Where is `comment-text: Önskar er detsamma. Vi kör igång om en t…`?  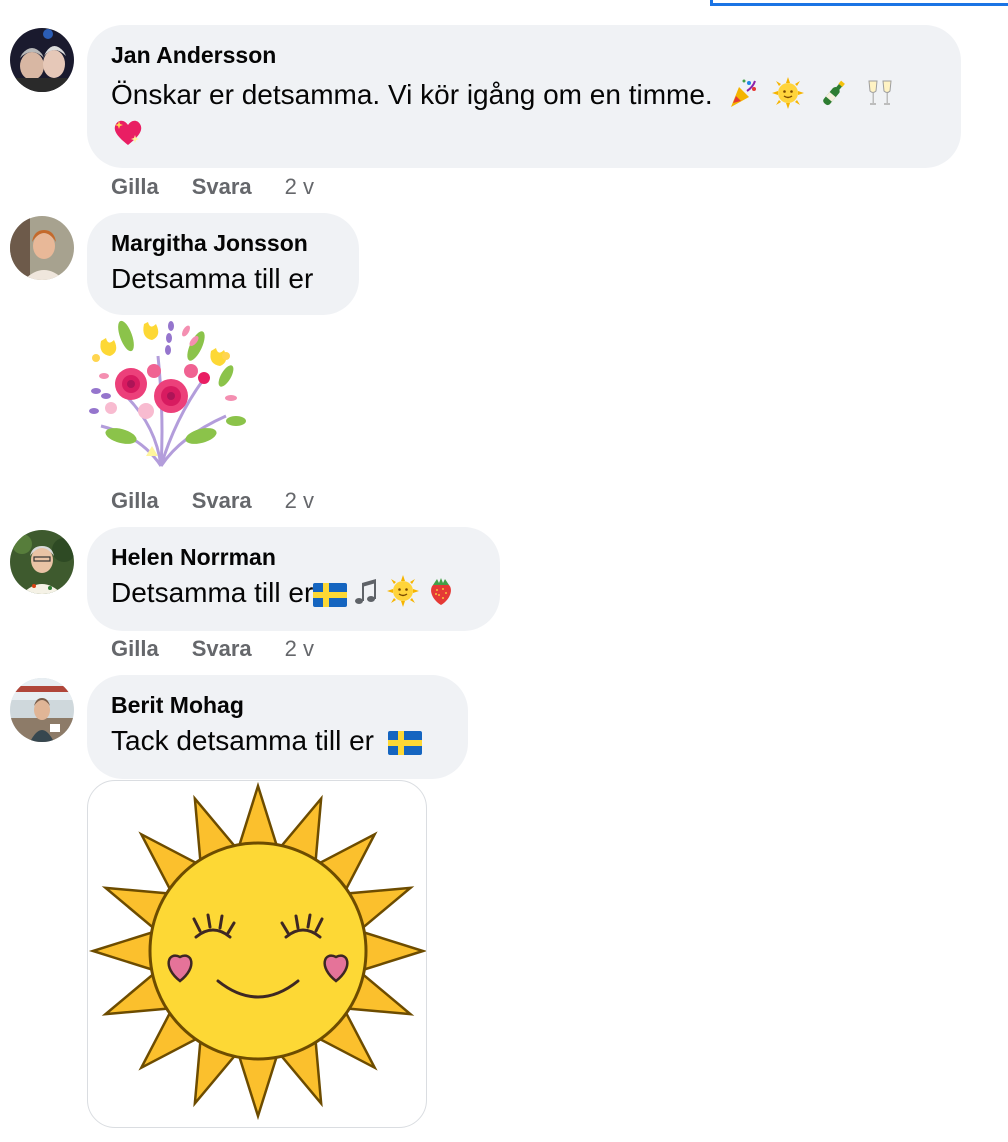
comment-text: Önskar er detsamma. Vi kör igång om en t… is located at coordinates (524, 95).